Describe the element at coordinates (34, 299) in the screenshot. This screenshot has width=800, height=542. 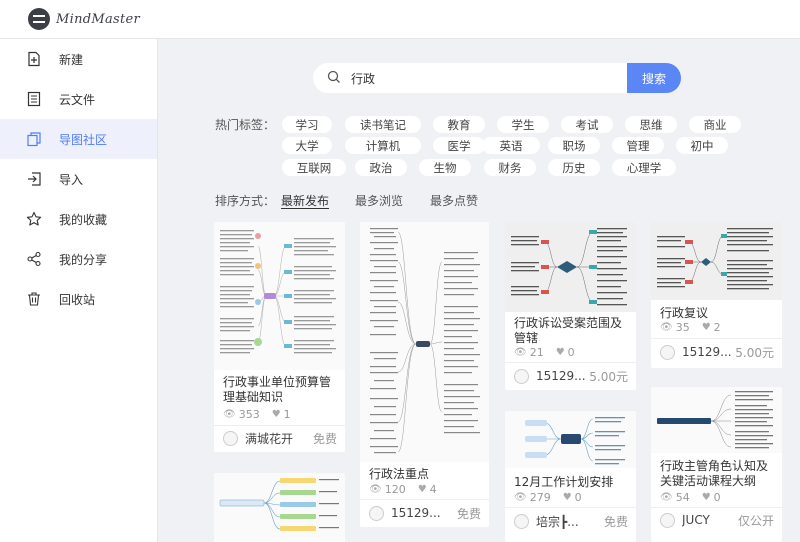
I see `trash-icon` at that location.